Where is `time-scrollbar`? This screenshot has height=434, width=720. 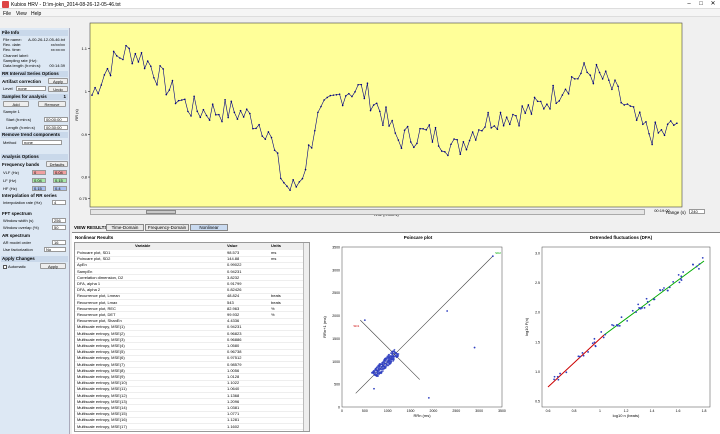
time-scrollbar is located at coordinates (367, 212).